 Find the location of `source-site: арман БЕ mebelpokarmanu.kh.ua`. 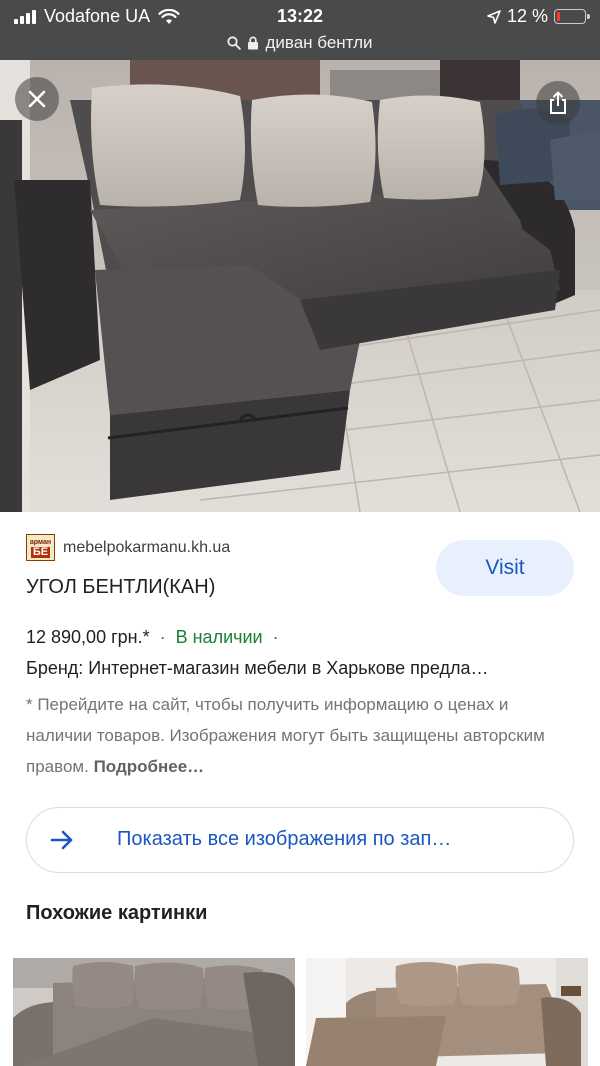

source-site: арман БЕ mebelpokarmanu.kh.ua is located at coordinates (128, 547).